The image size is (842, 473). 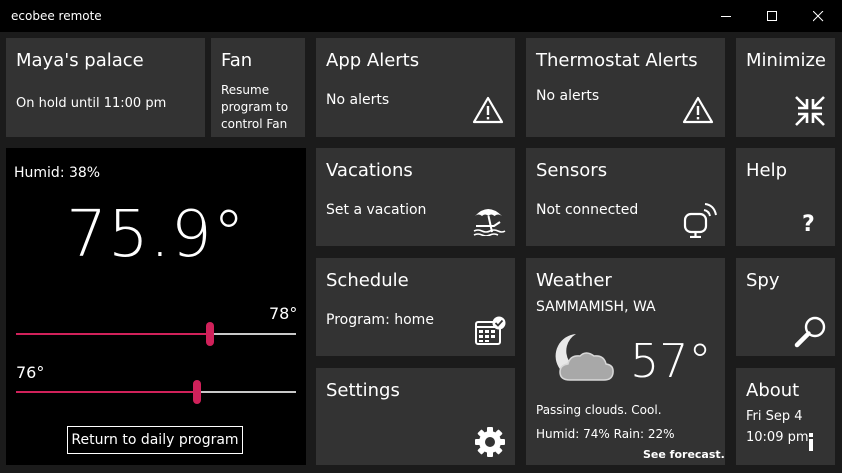 I want to click on info-icon, so click(x=811, y=442).